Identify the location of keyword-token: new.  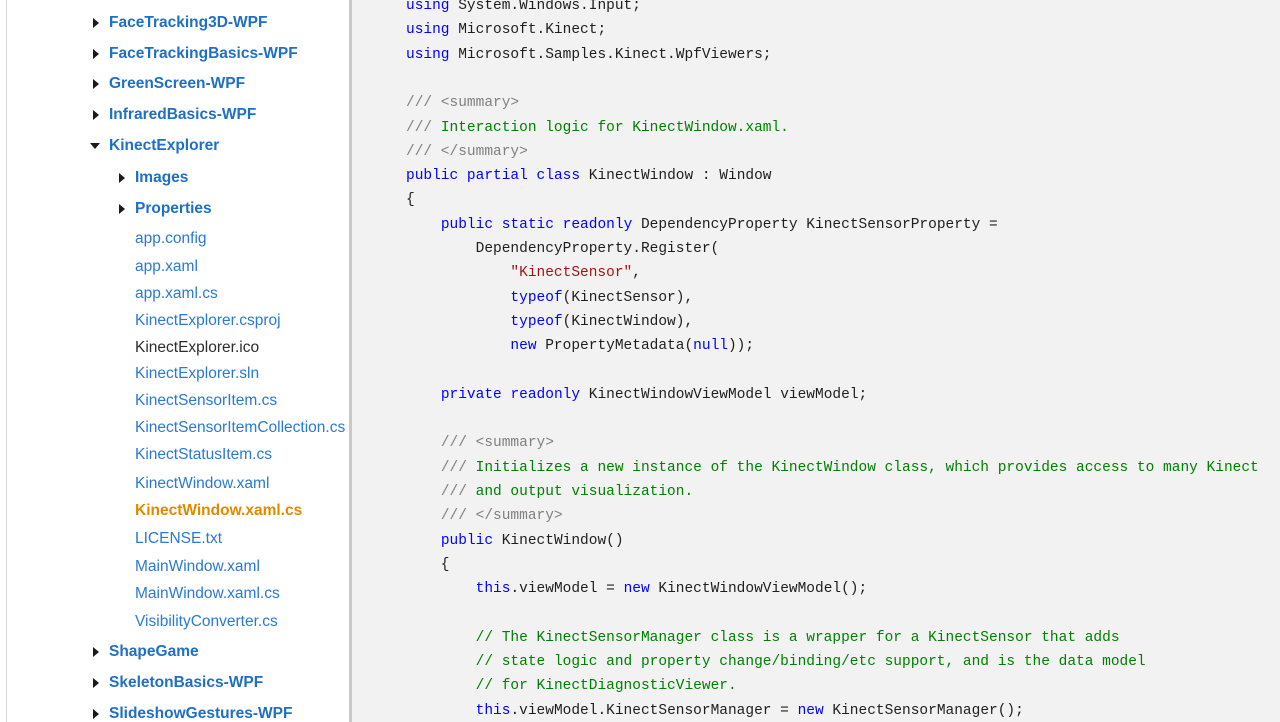
(523, 346).